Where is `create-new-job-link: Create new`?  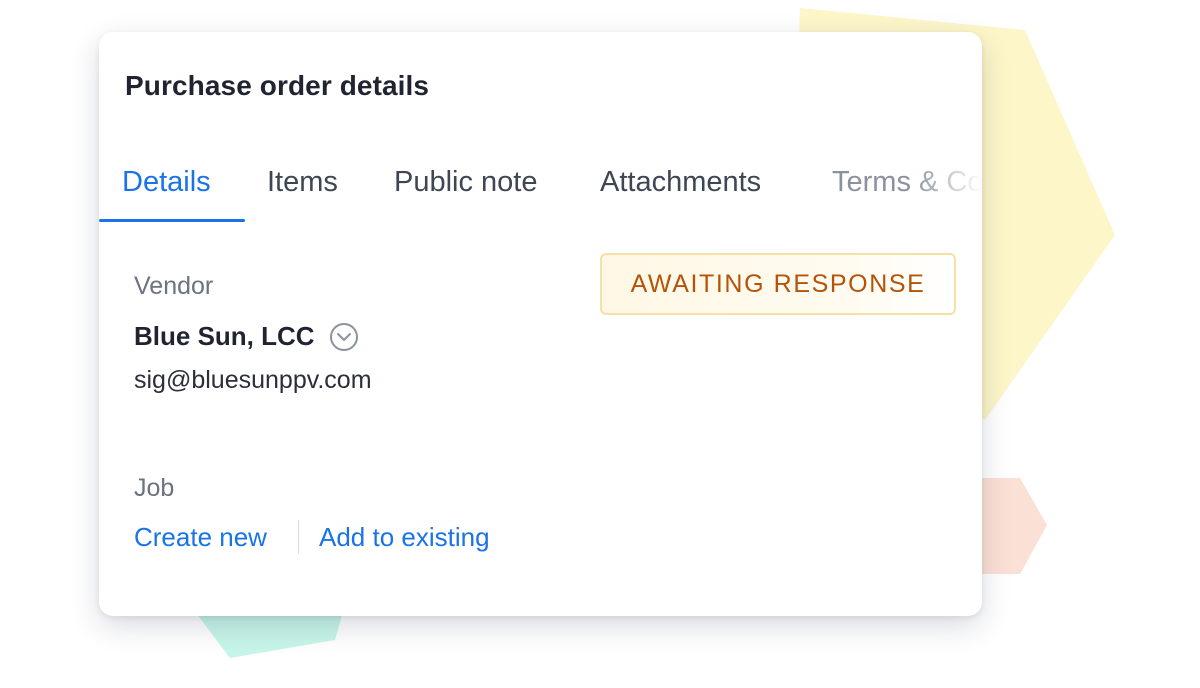 create-new-job-link: Create new is located at coordinates (200, 537).